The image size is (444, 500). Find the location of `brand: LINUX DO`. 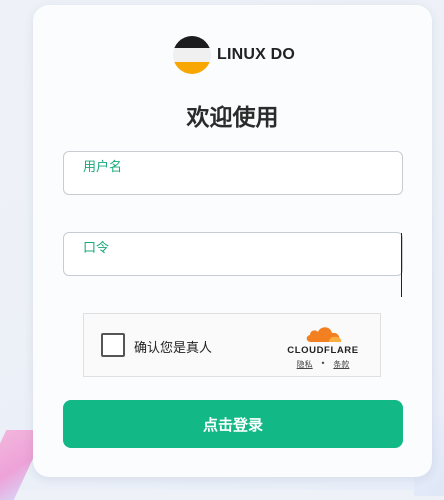

brand: LINUX DO is located at coordinates (234, 55).